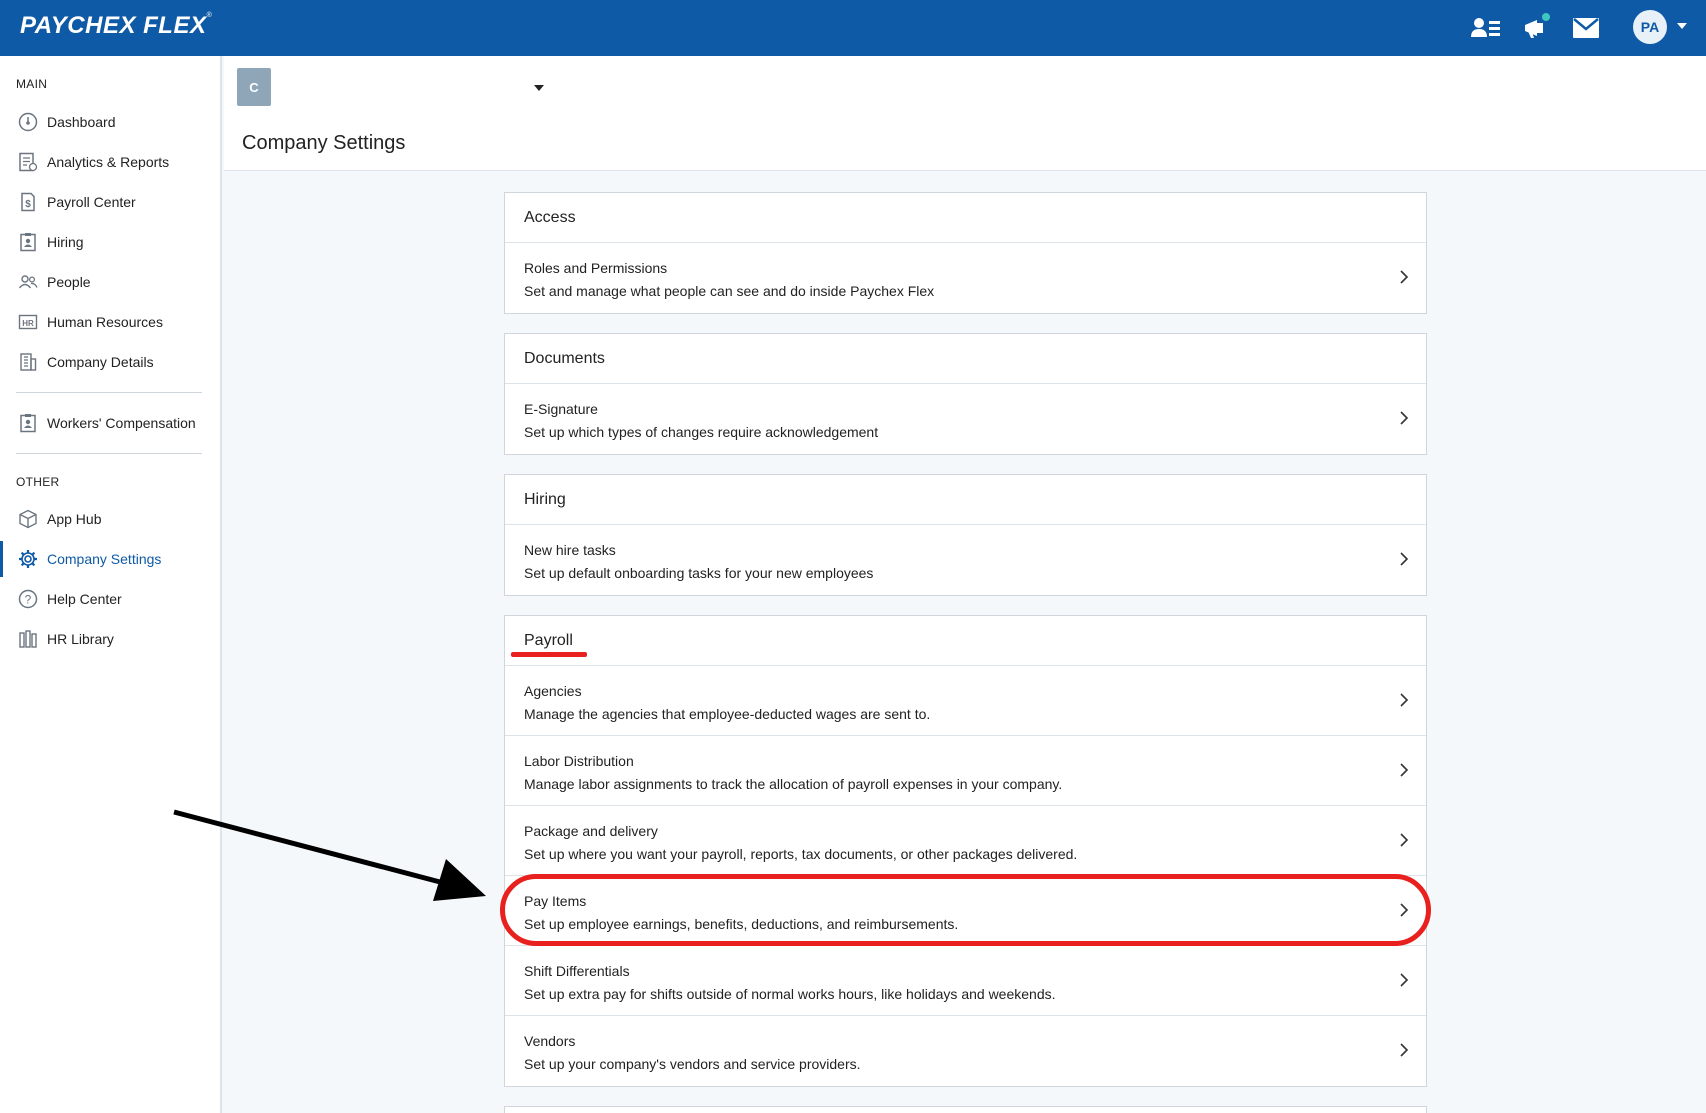 The height and width of the screenshot is (1113, 1706). Describe the element at coordinates (80, 639) in the screenshot. I see `sidebar-item-label: HR Library` at that location.